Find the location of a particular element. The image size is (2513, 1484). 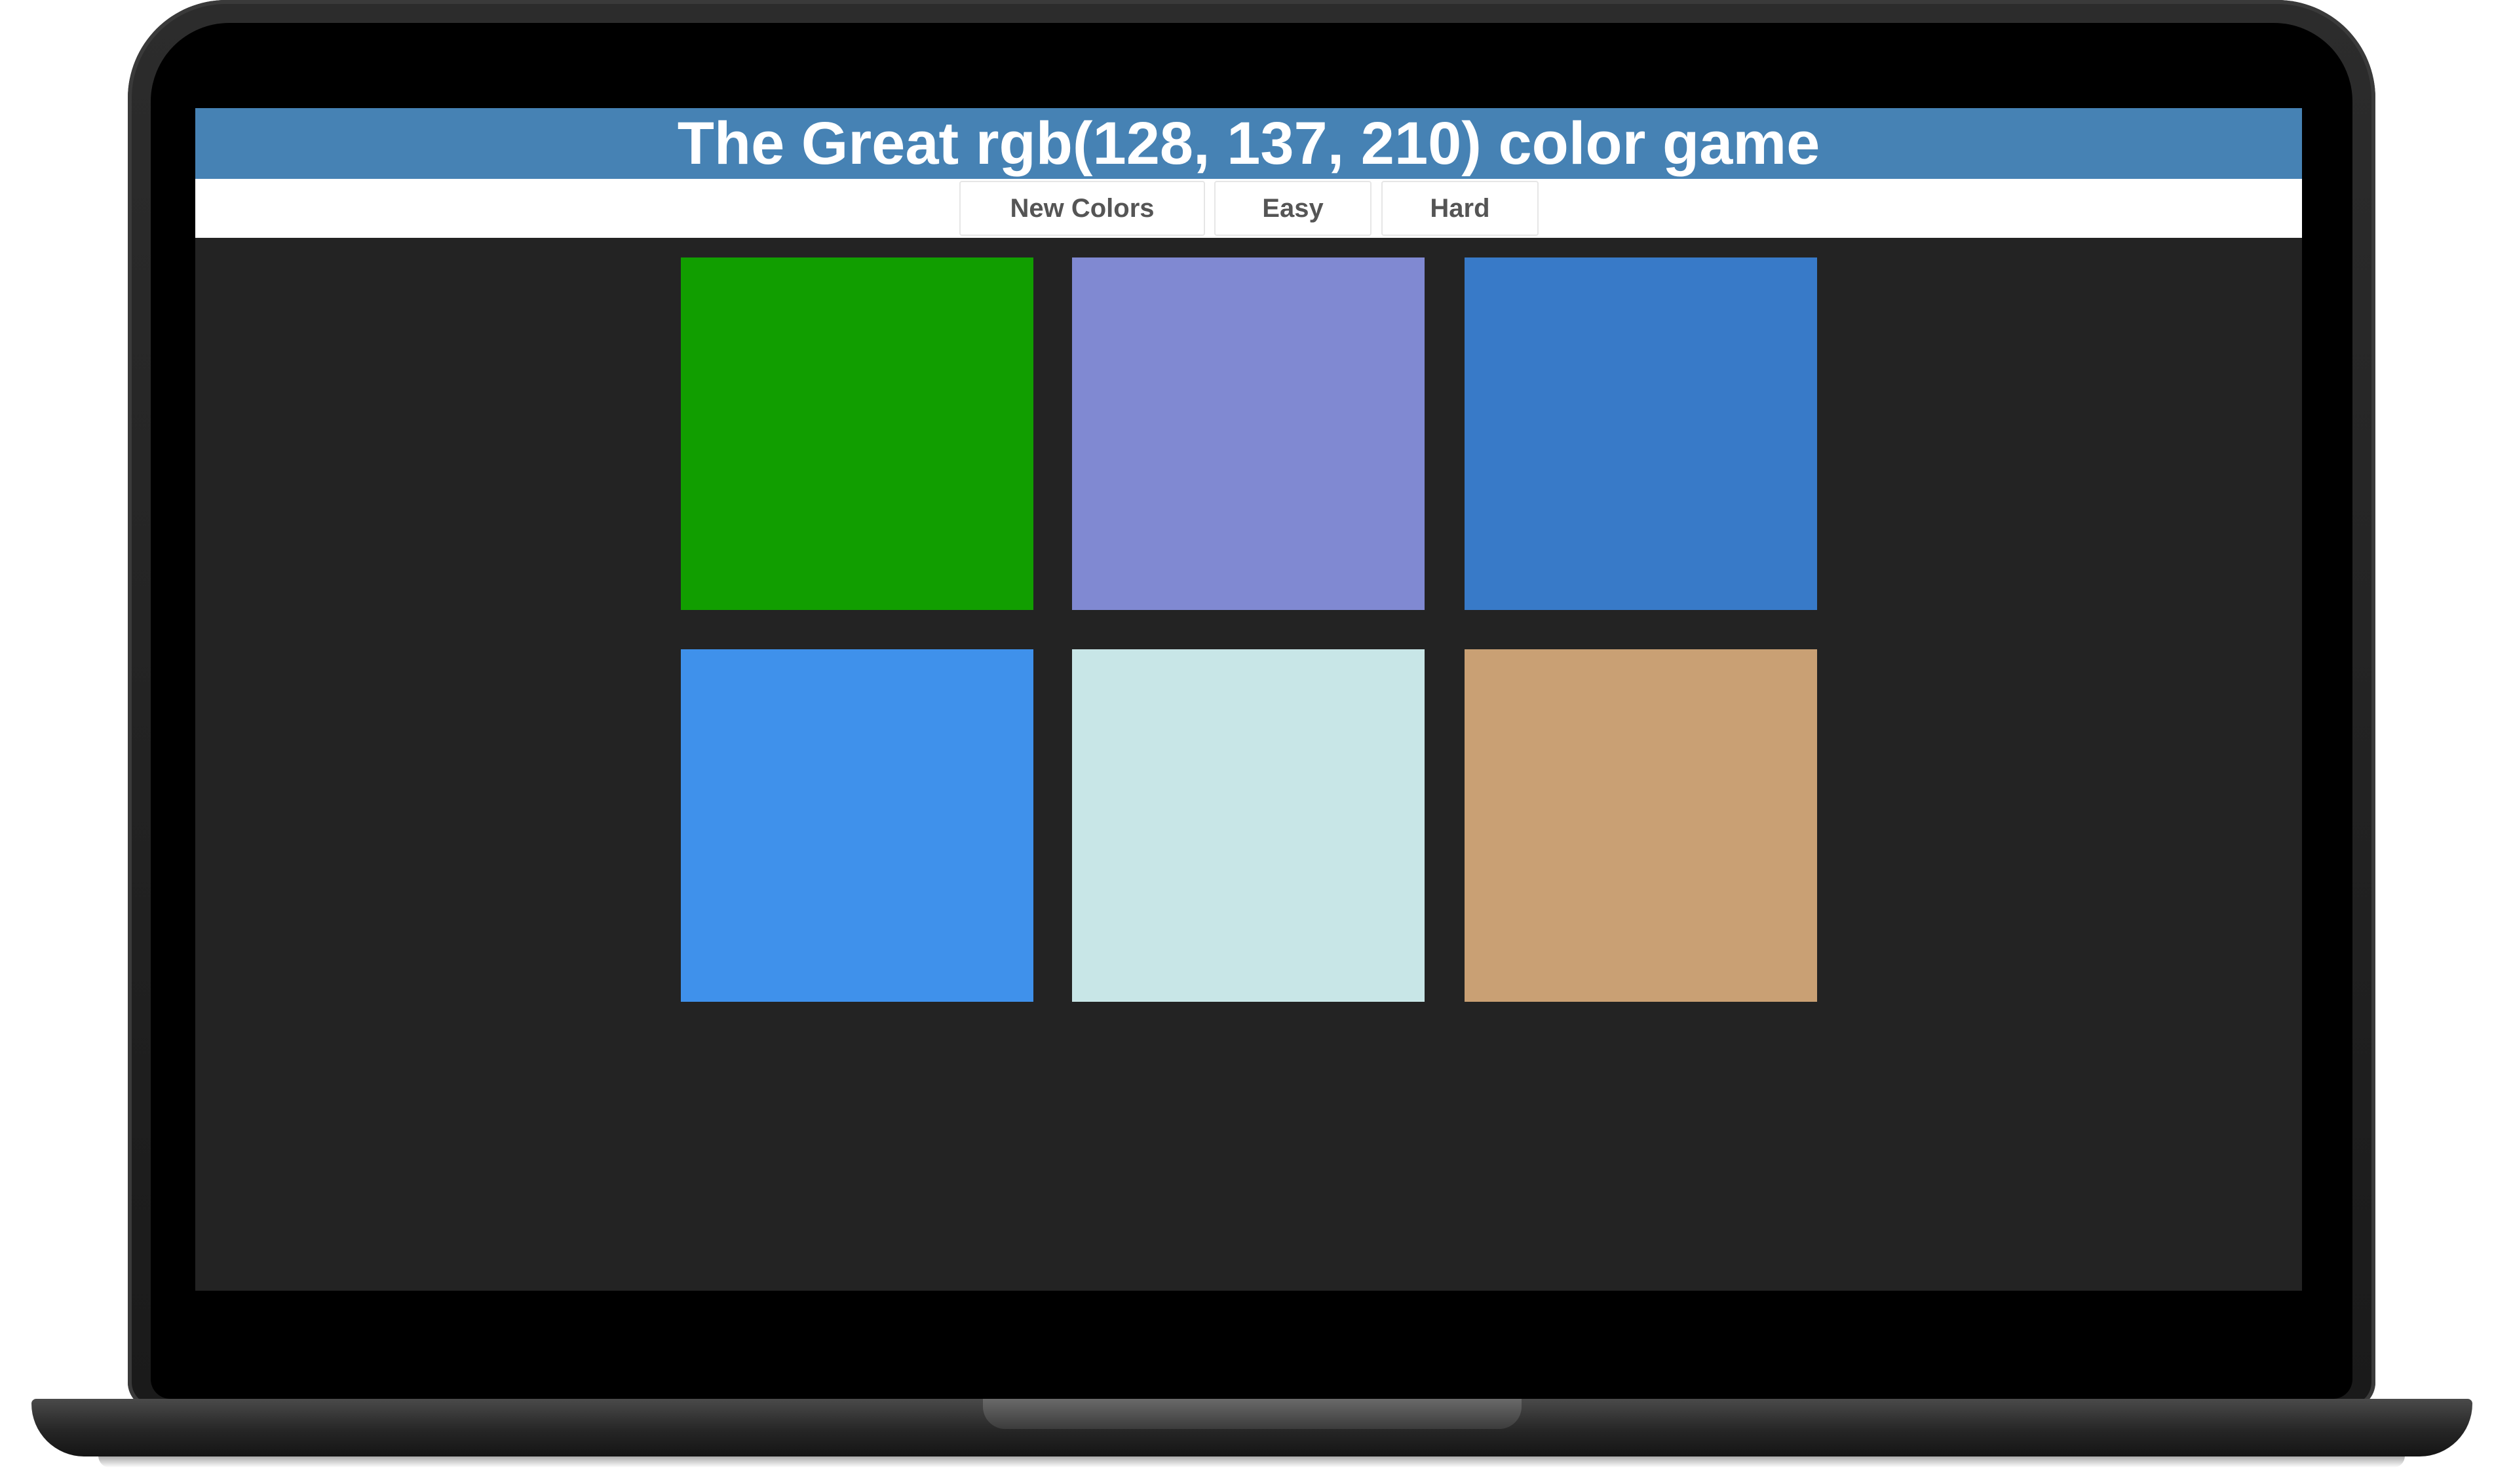

control-stripe: New Colors Easy Hard is located at coordinates (1248, 209).